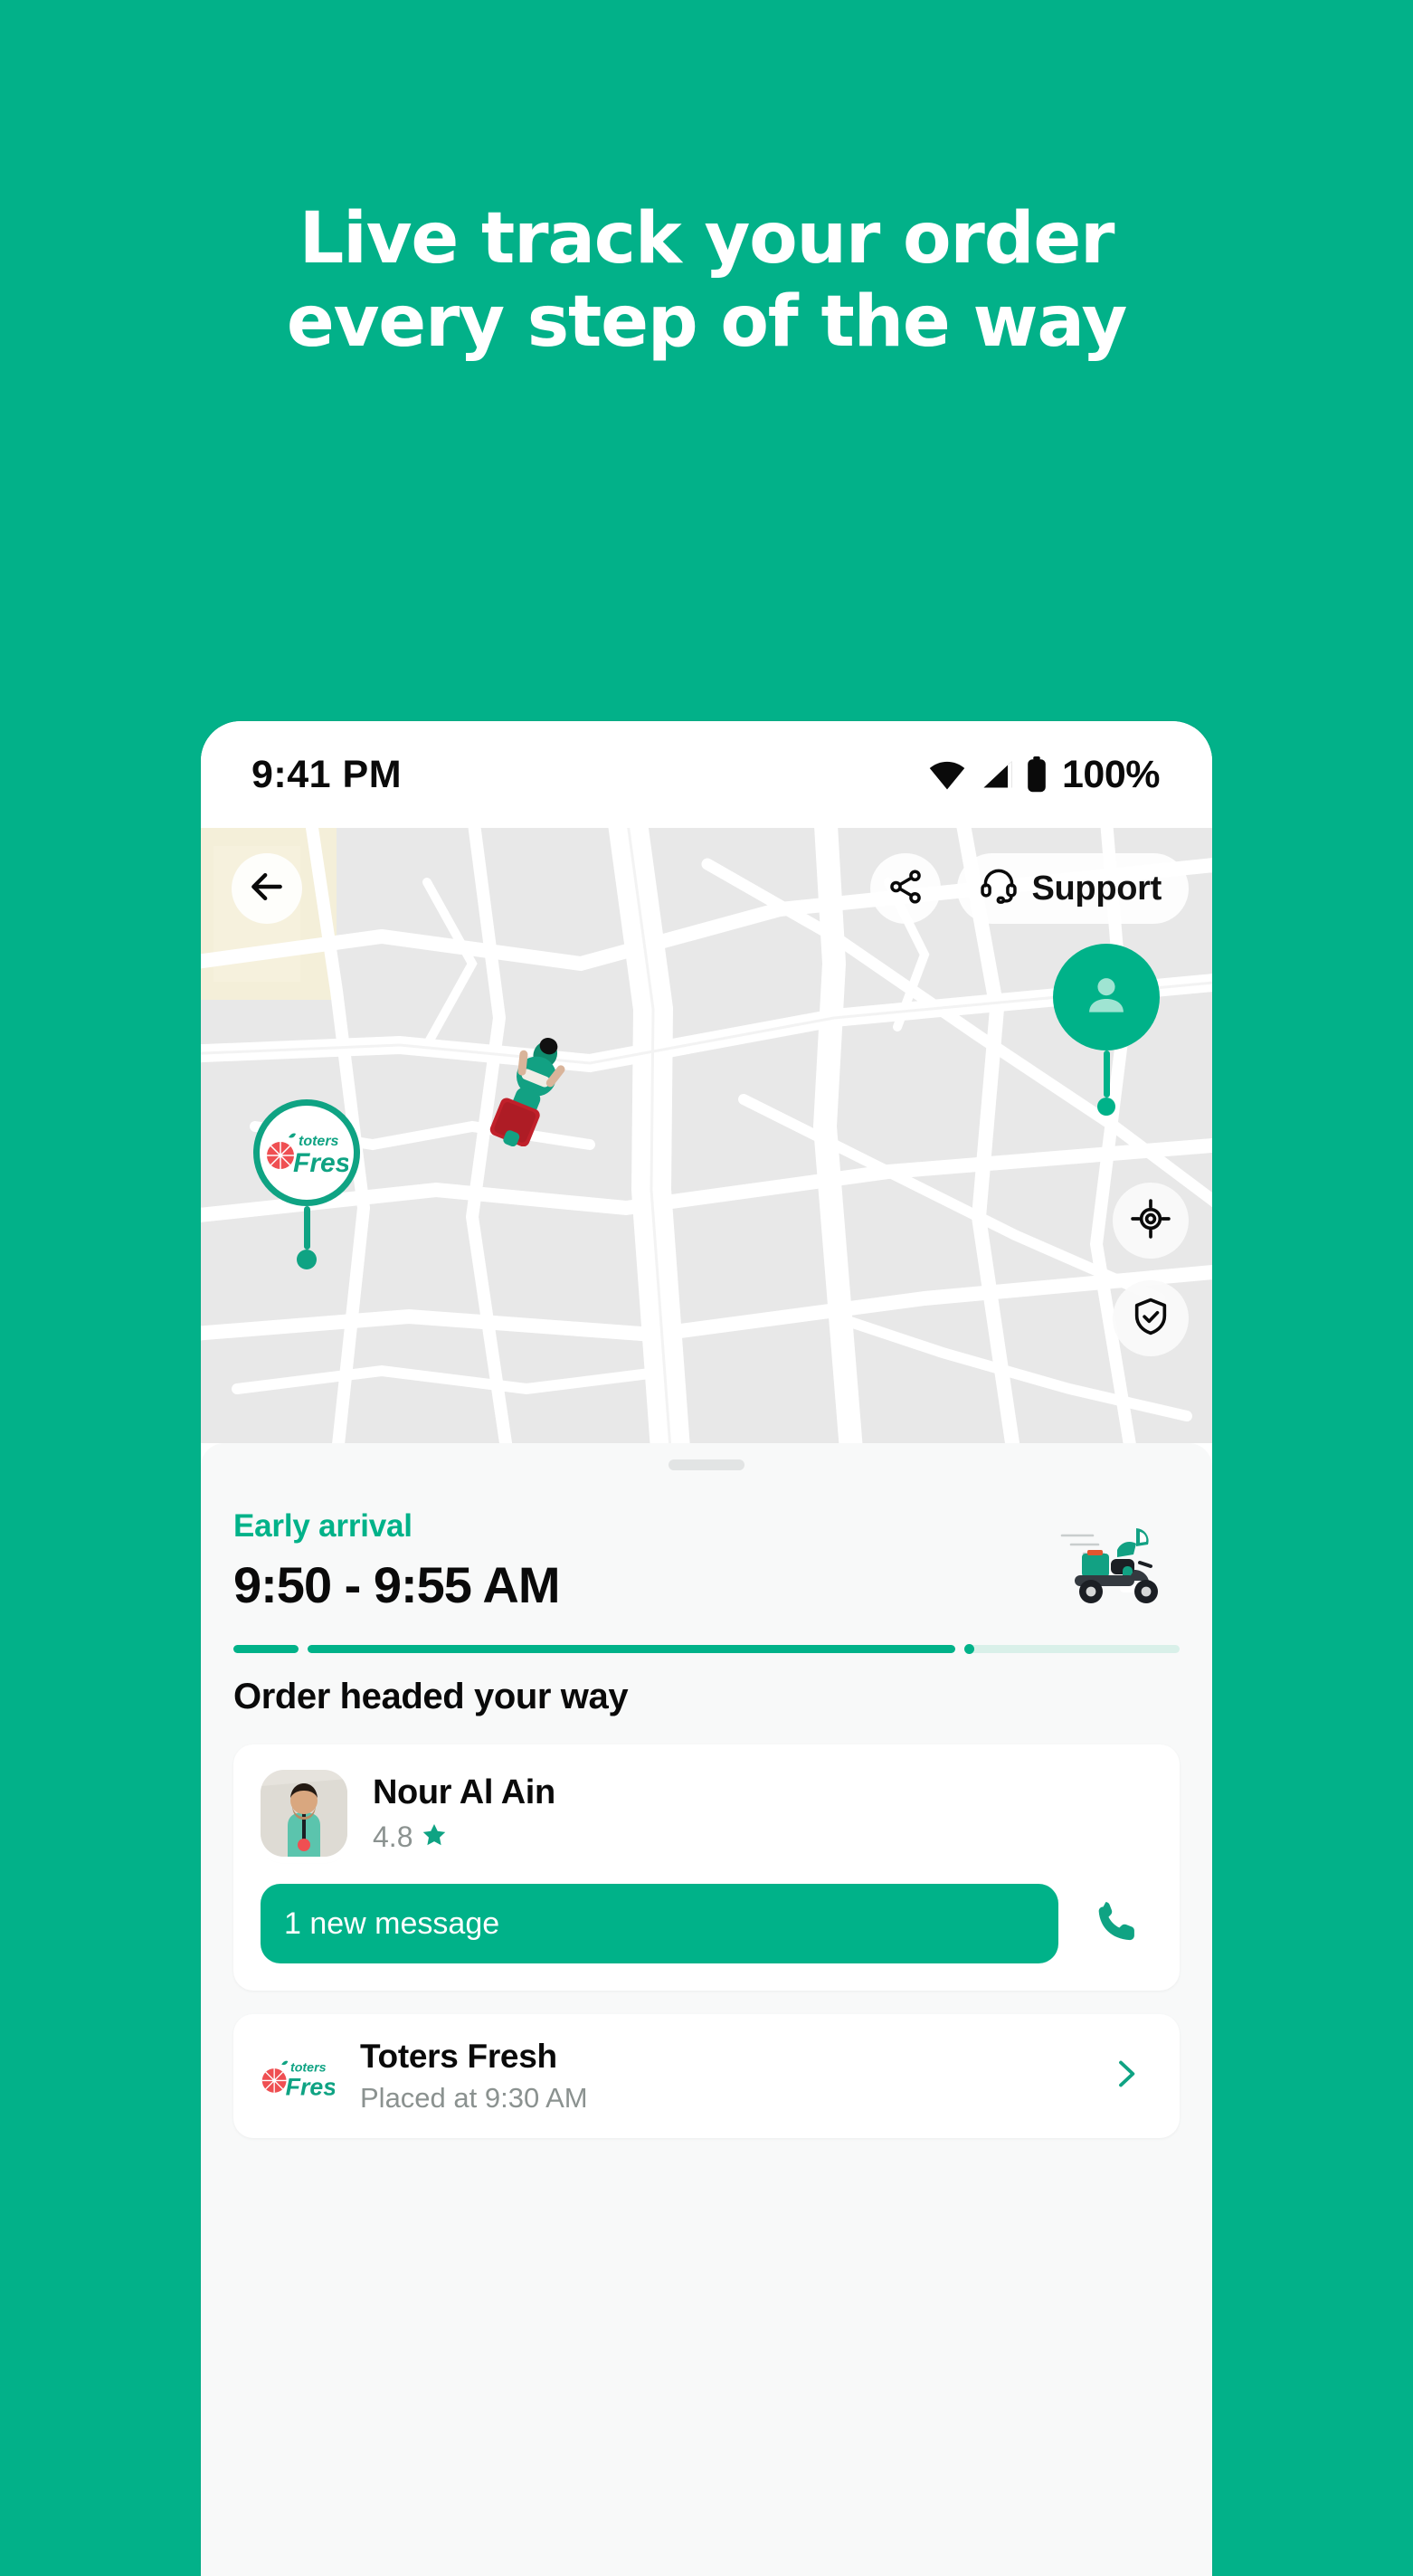 This screenshot has width=1413, height=2576. I want to click on store-pin-stem, so click(306, 1228).